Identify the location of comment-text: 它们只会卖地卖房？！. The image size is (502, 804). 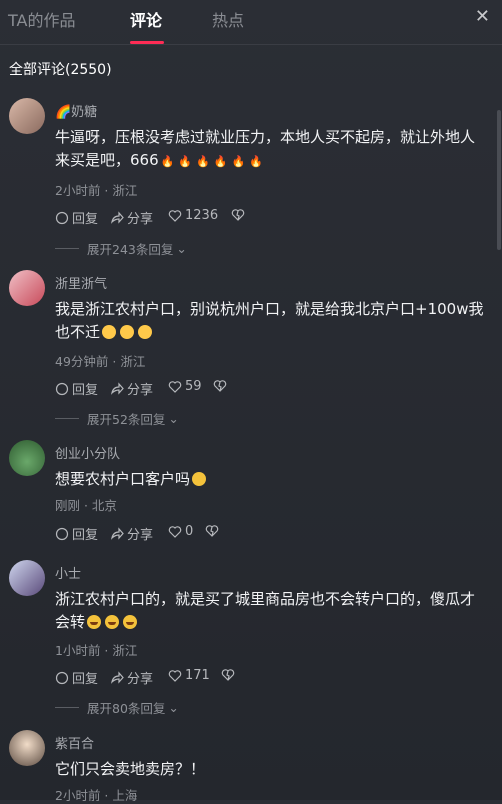
(130, 769).